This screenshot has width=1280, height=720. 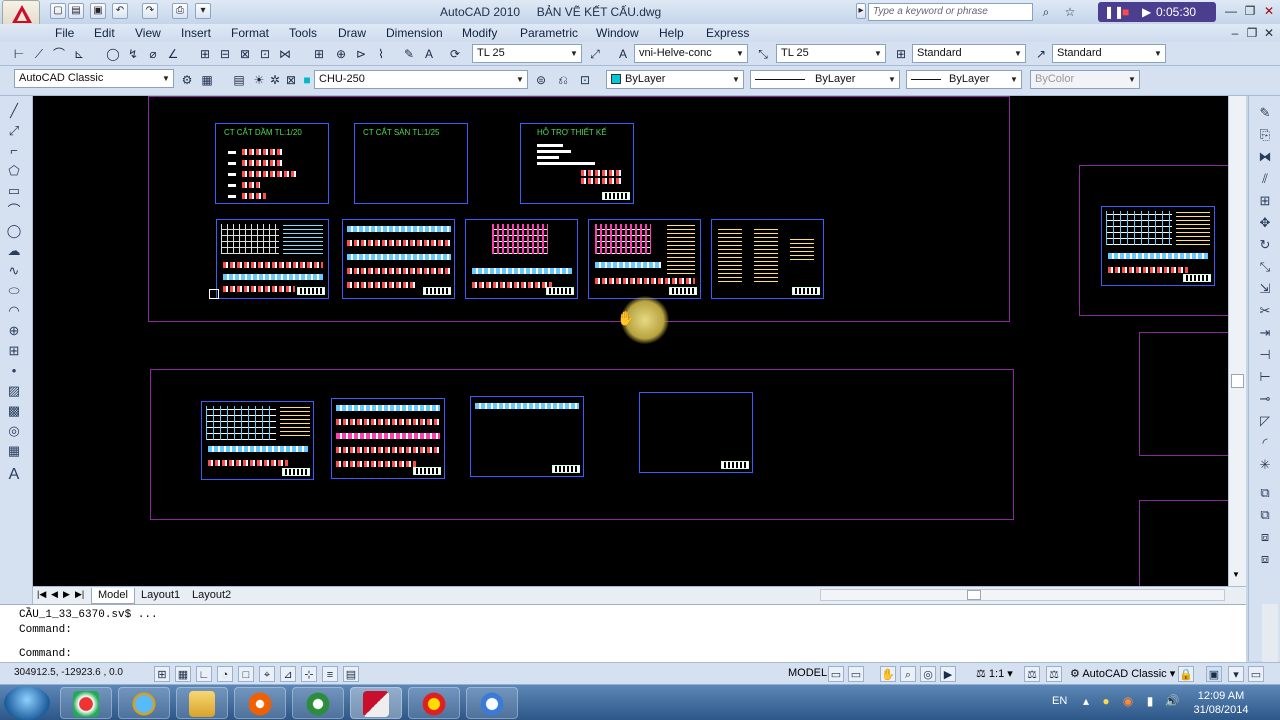 What do you see at coordinates (1125, 12) in the screenshot?
I see `stop-icon: ■` at bounding box center [1125, 12].